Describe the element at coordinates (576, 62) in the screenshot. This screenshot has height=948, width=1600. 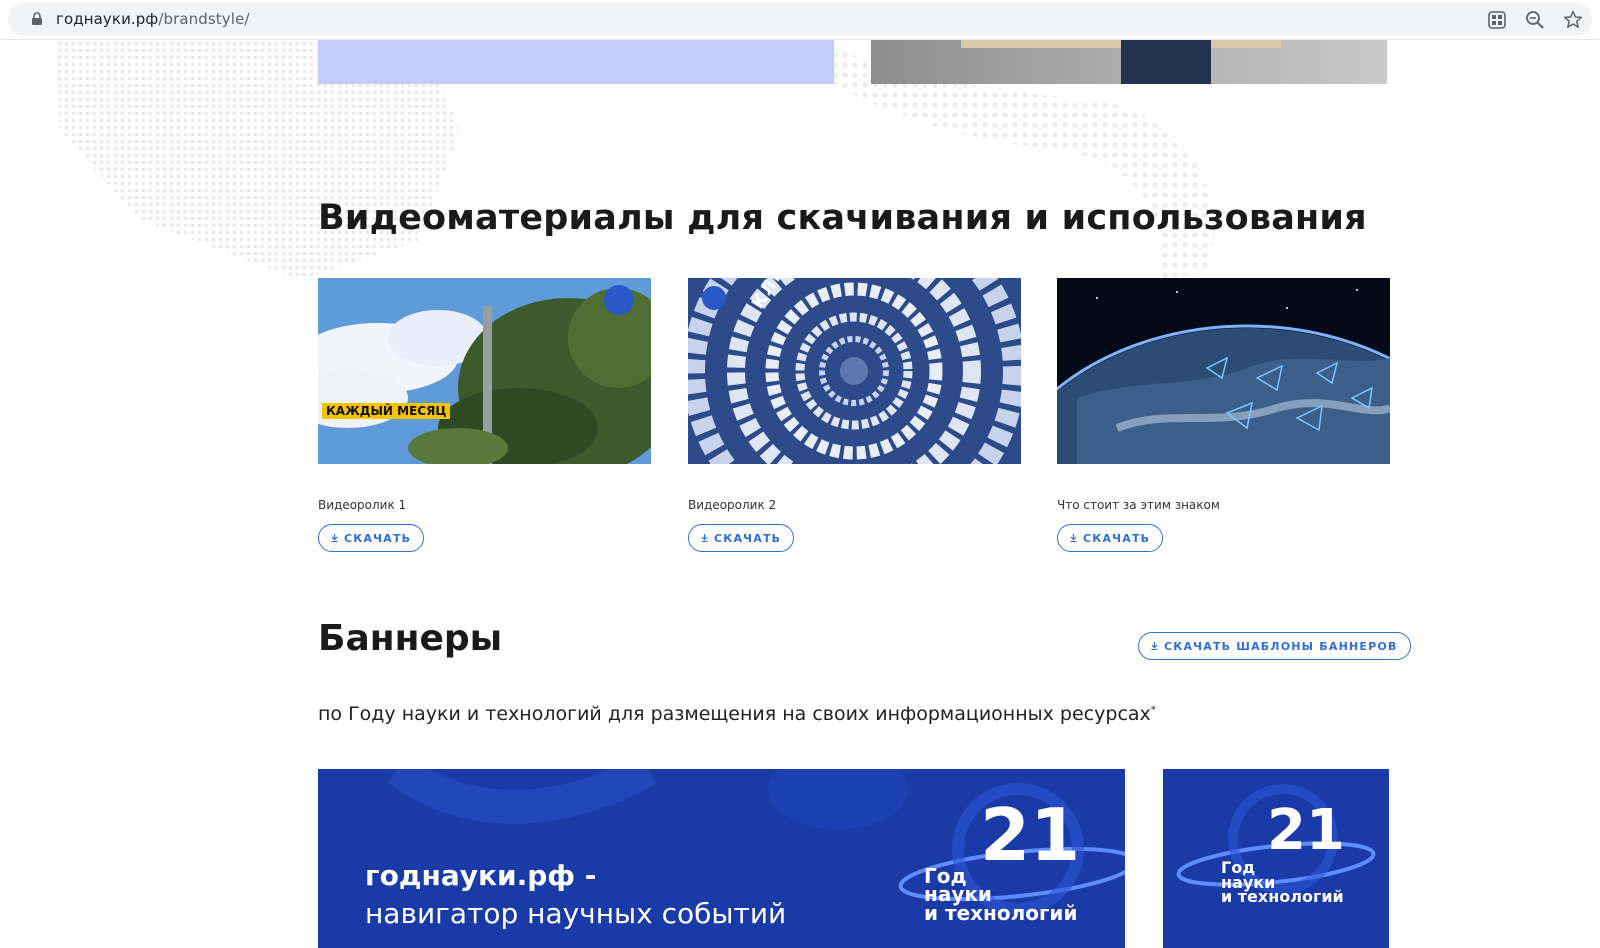
I see `top-image-left` at that location.